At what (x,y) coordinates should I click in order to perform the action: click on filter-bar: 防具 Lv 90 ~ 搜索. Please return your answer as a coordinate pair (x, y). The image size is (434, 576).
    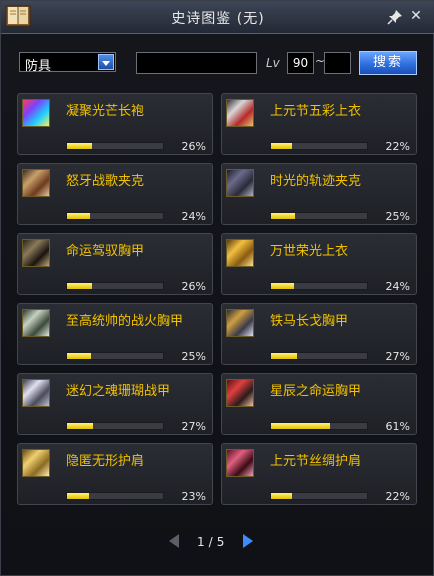
    Looking at the image, I should click on (217, 62).